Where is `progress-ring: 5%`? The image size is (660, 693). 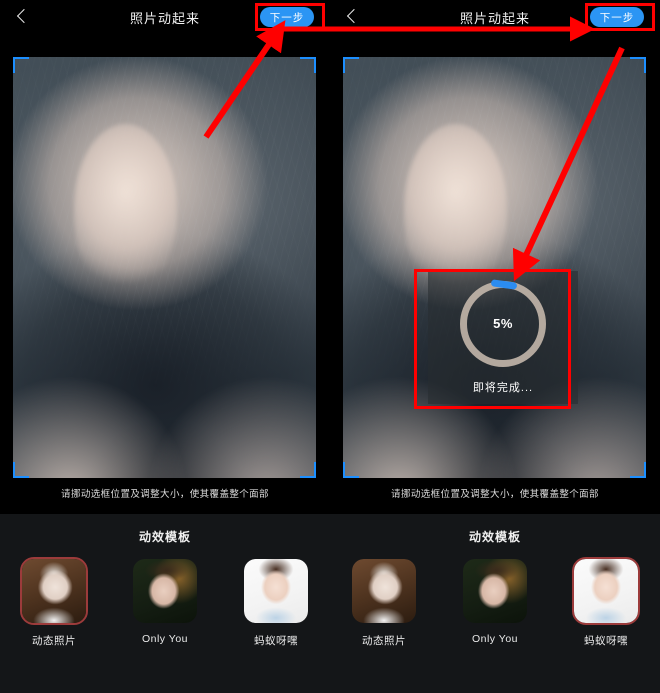 progress-ring: 5% is located at coordinates (503, 322).